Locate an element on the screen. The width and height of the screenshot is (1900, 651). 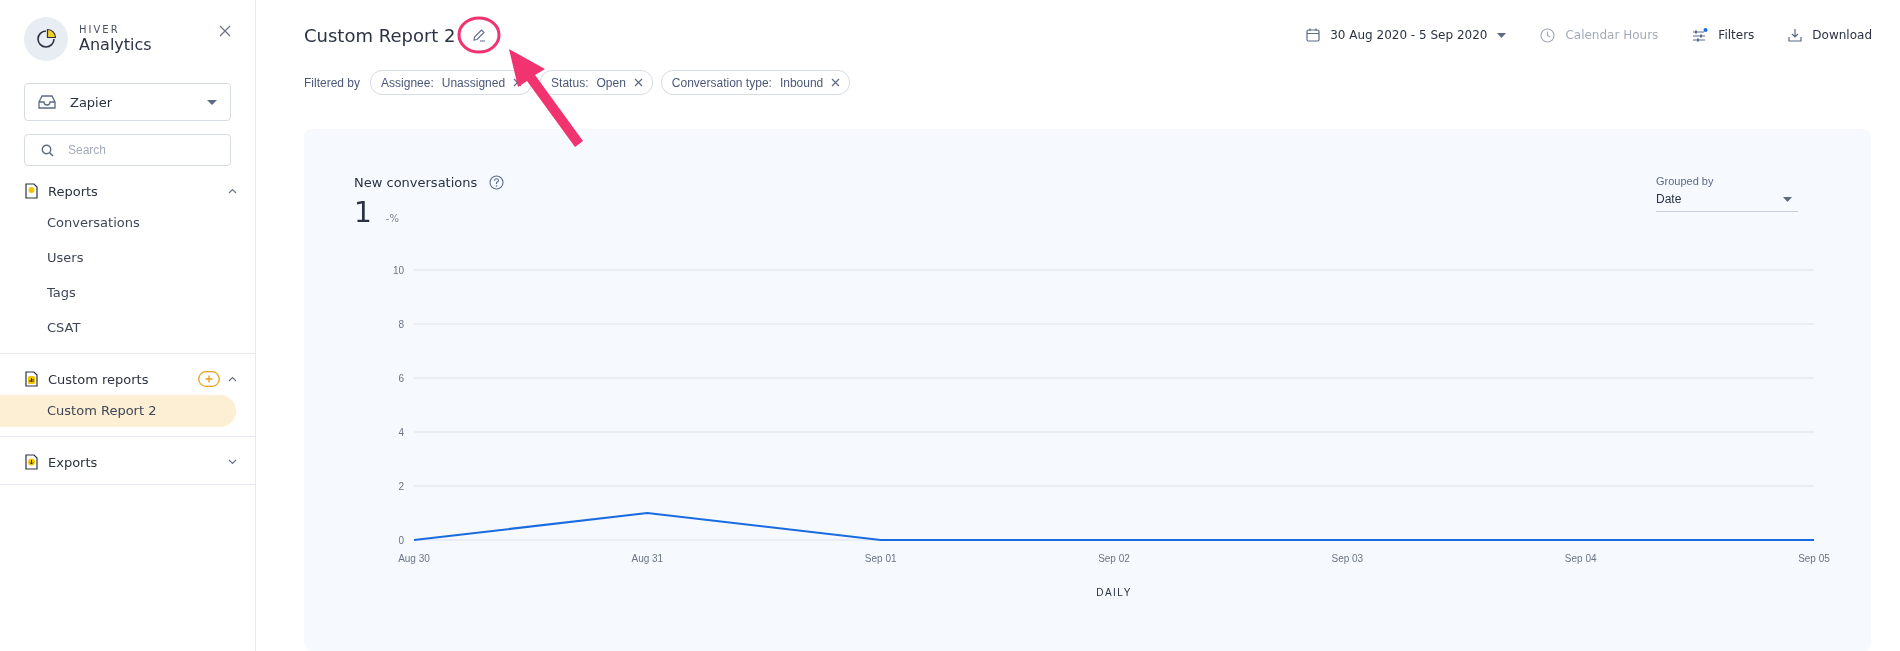
date-range-picker: 30 Aug 2020 - 5 Sep 2020 is located at coordinates (1406, 35).